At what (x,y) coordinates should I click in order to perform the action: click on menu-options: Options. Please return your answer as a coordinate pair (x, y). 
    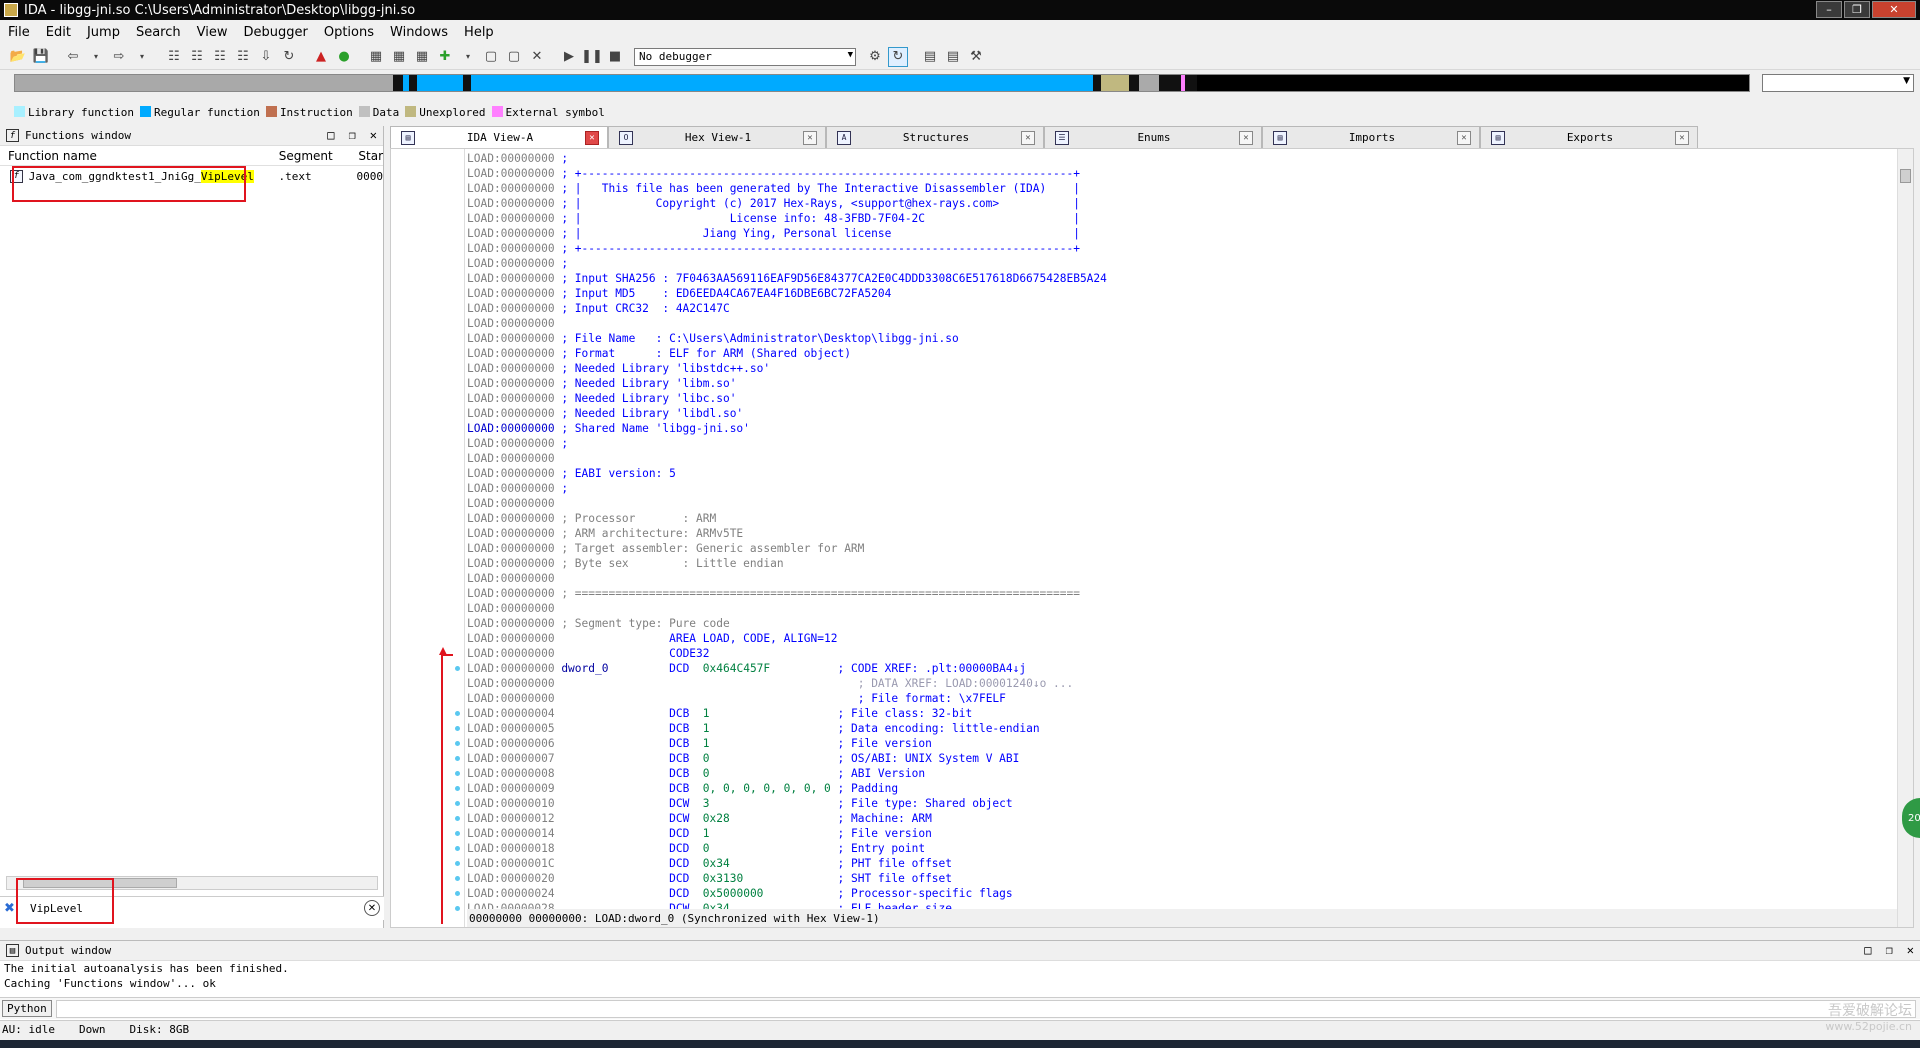
    Looking at the image, I should click on (349, 32).